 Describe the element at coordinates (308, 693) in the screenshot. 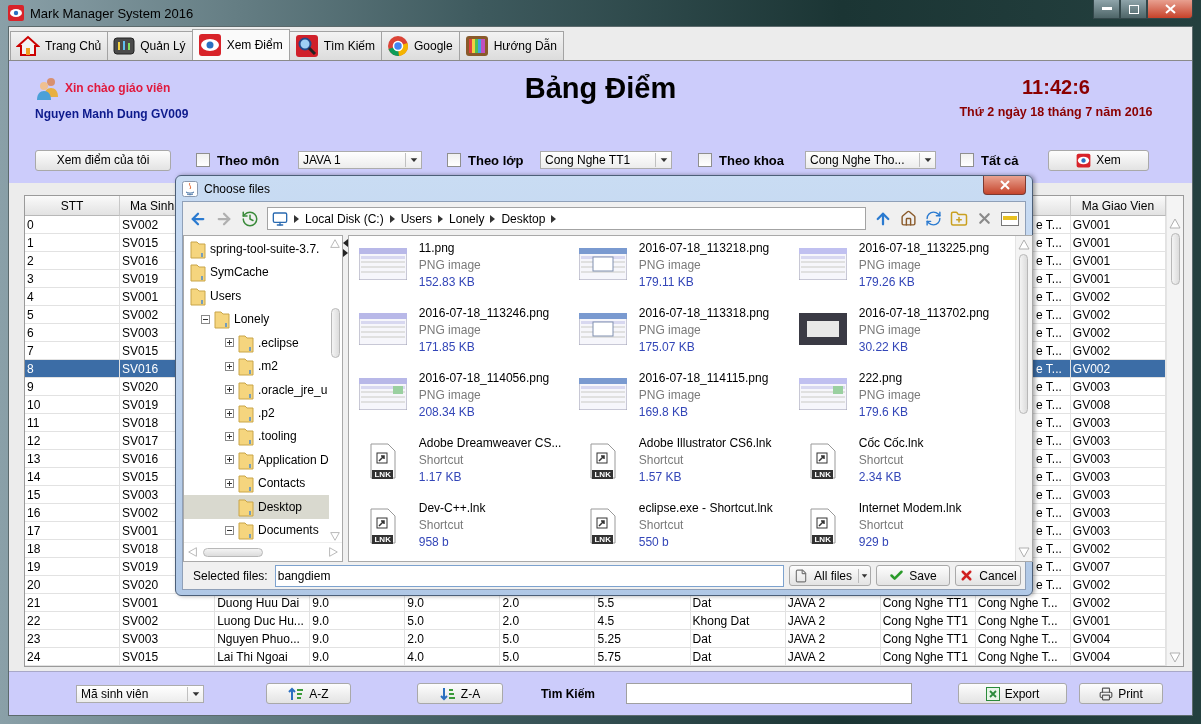

I see `sort-ascending-button: A-Z` at that location.